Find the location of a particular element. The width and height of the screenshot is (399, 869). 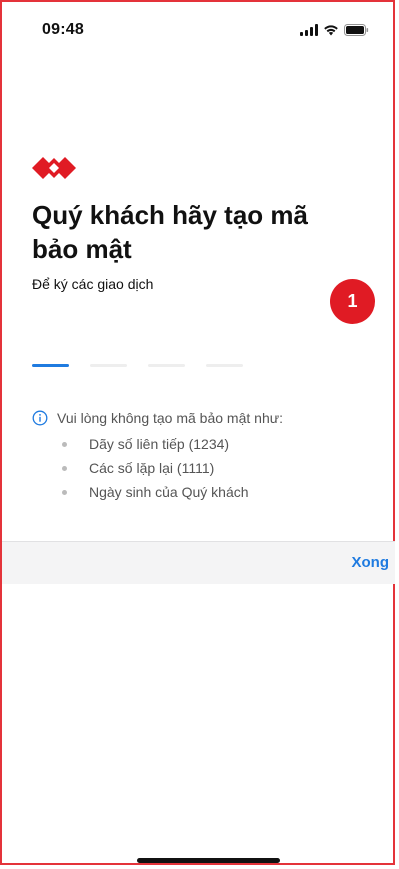

list-item: Ngày sinh của Quý khách is located at coordinates (155, 494).